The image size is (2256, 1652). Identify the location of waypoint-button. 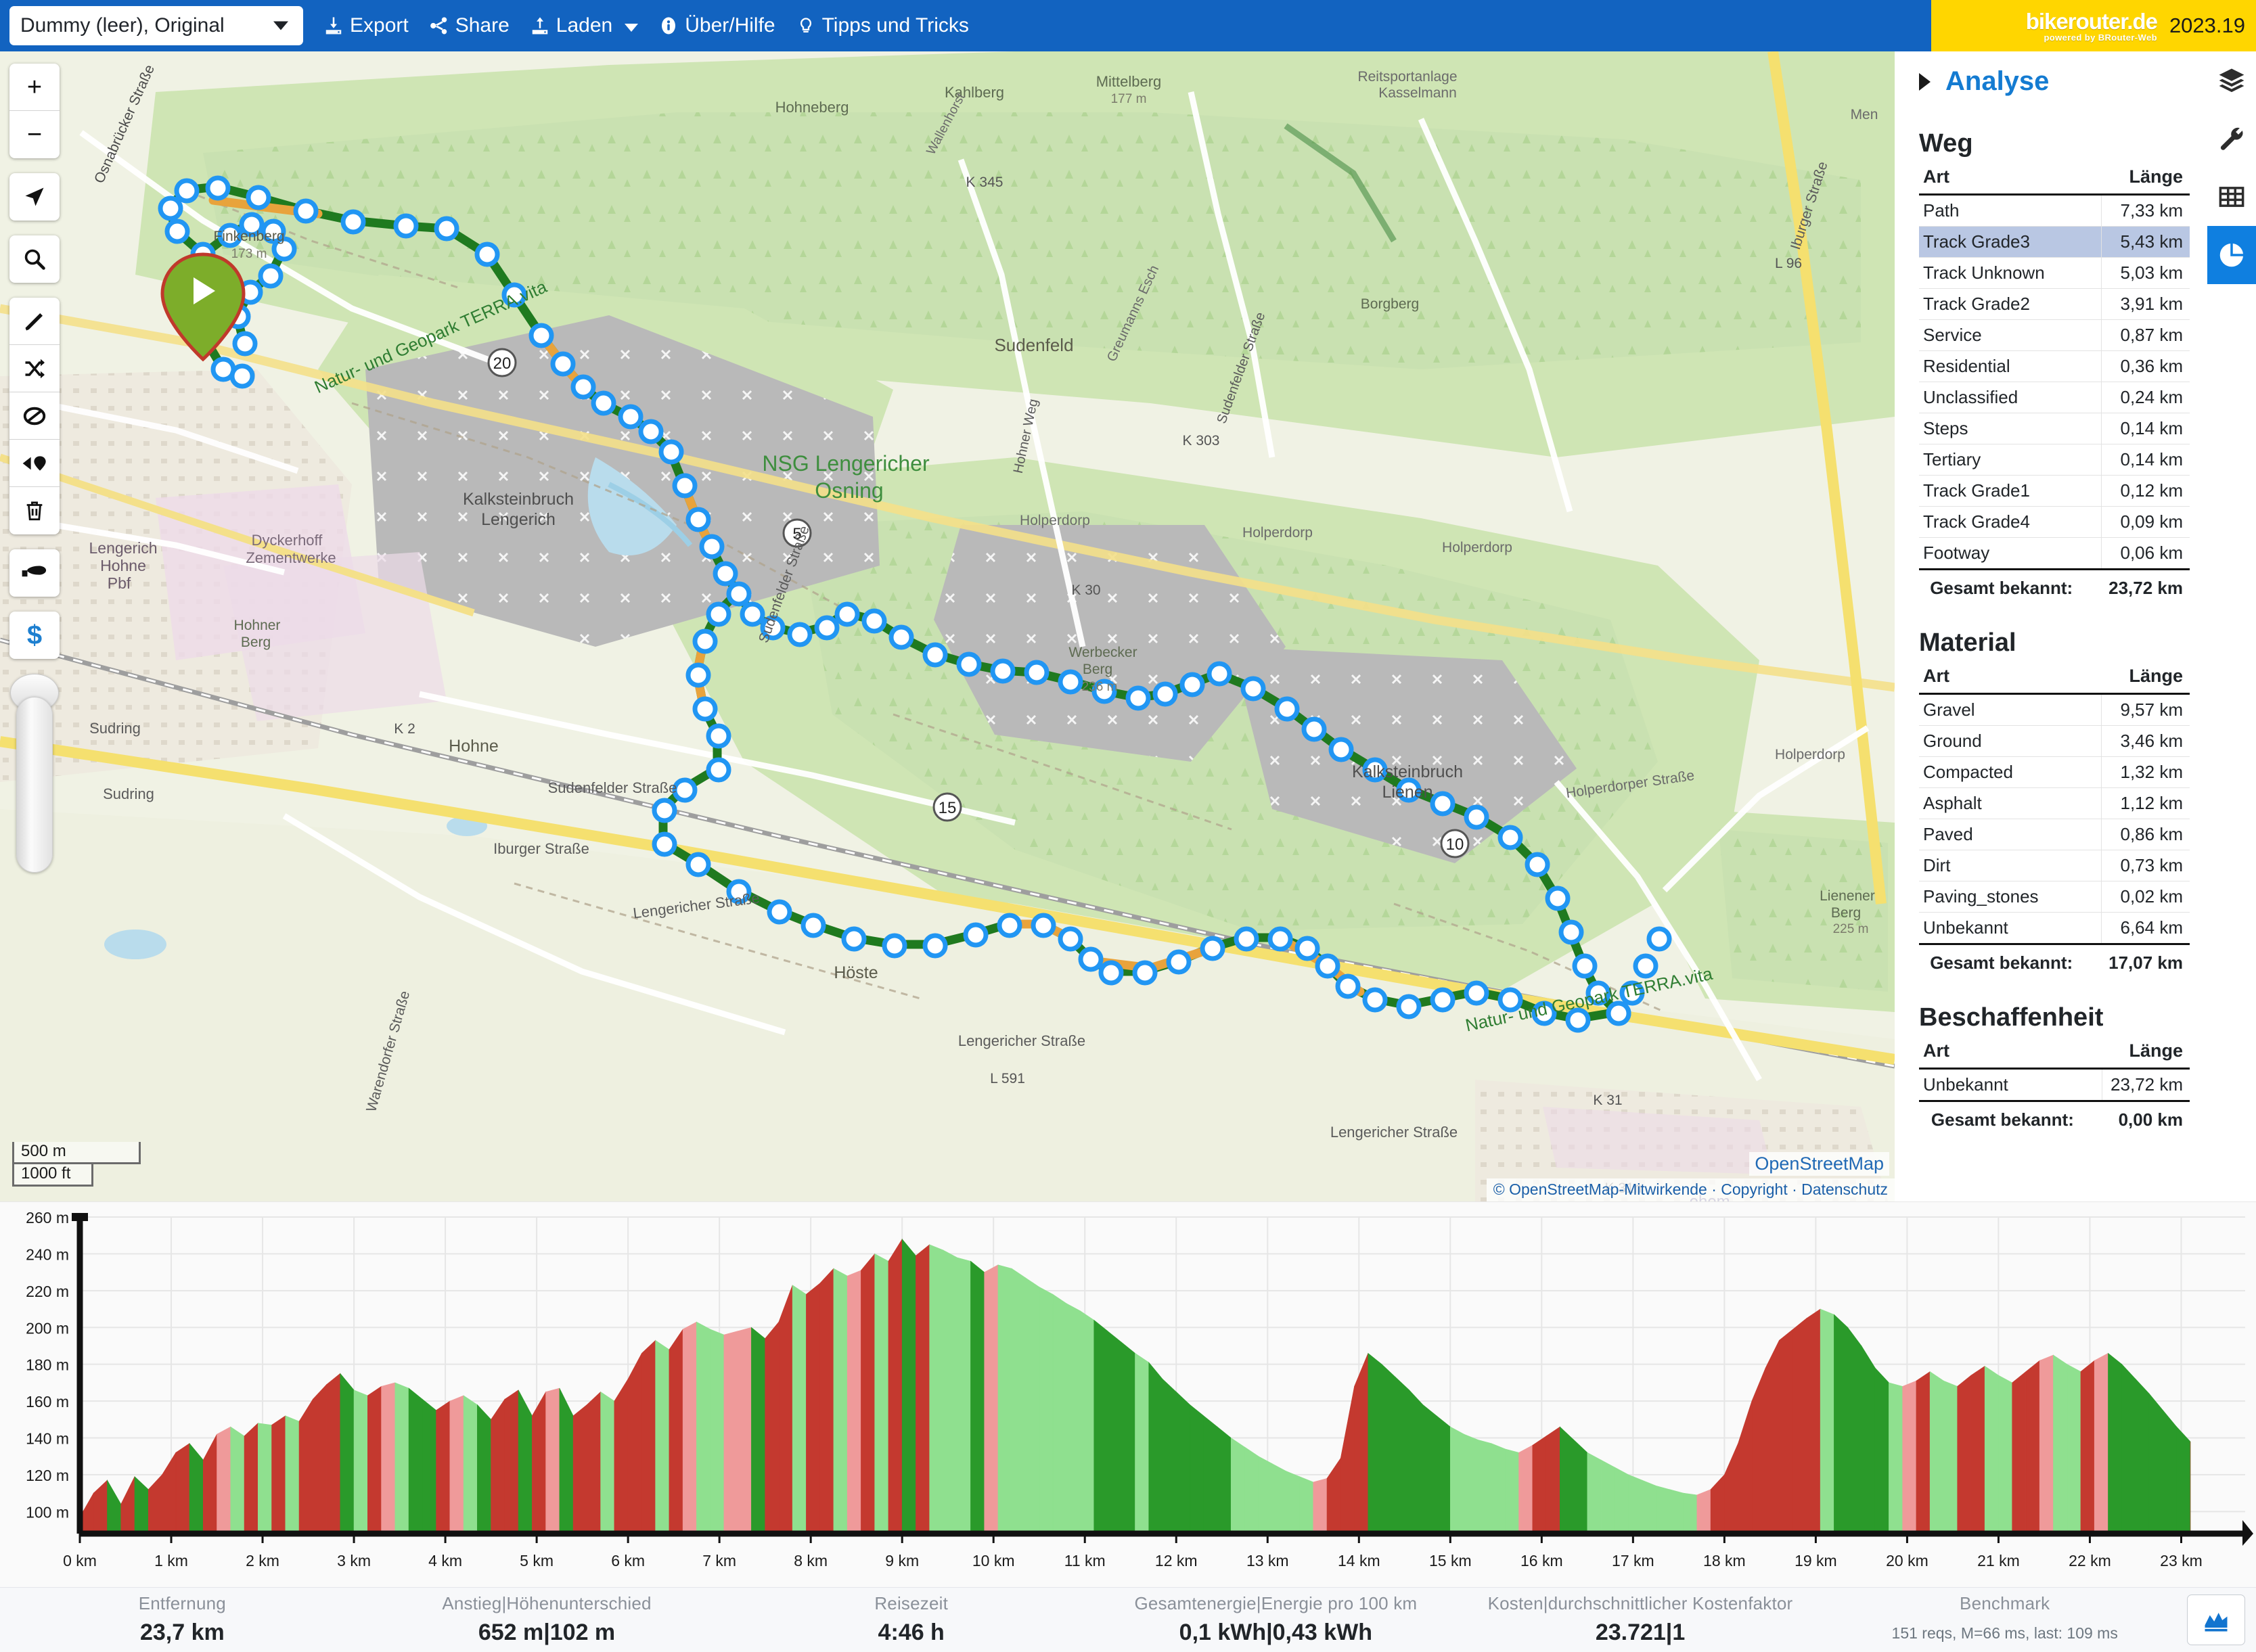
(34, 463).